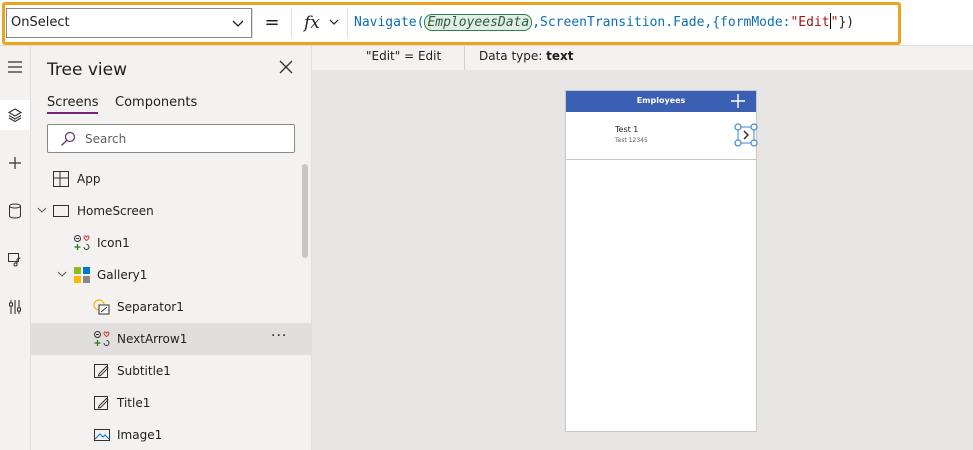 Image resolution: width=973 pixels, height=450 pixels. I want to click on tree-item-homescreen: HomeScreen, so click(171, 211).